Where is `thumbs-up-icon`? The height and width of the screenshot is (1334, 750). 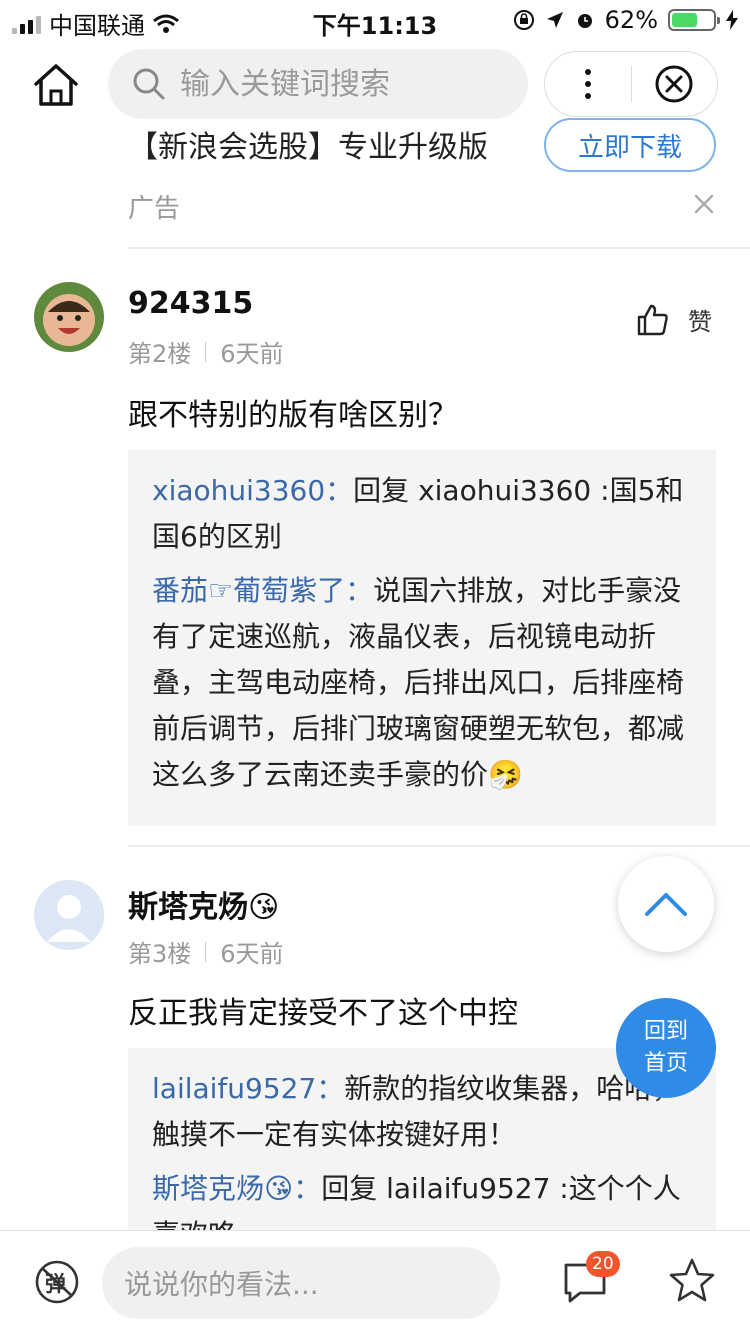 thumbs-up-icon is located at coordinates (652, 319).